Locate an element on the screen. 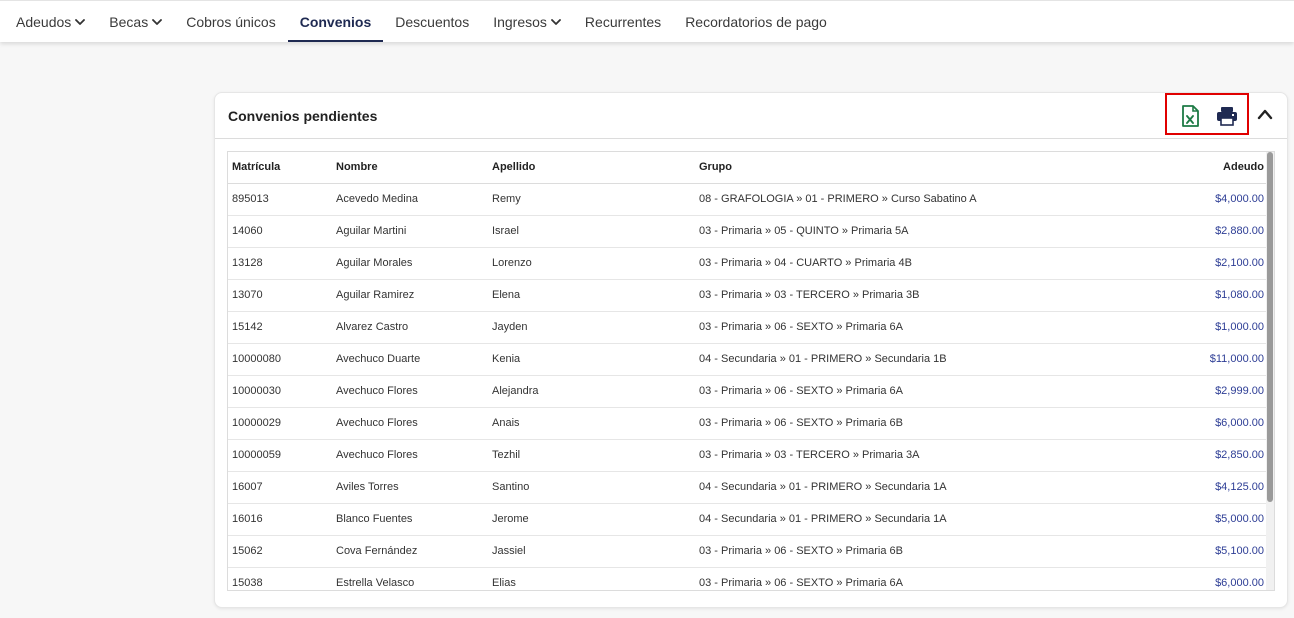 This screenshot has height=618, width=1294. cell-adeudo: $2,850.00 is located at coordinates (1191, 455).